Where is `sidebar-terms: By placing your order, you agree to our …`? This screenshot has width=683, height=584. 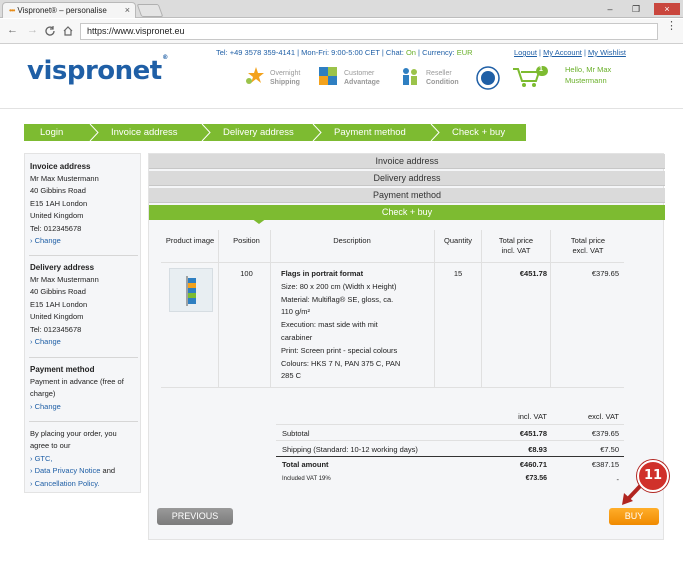
sidebar-terms: By placing your order, you agree to our … is located at coordinates (84, 459).